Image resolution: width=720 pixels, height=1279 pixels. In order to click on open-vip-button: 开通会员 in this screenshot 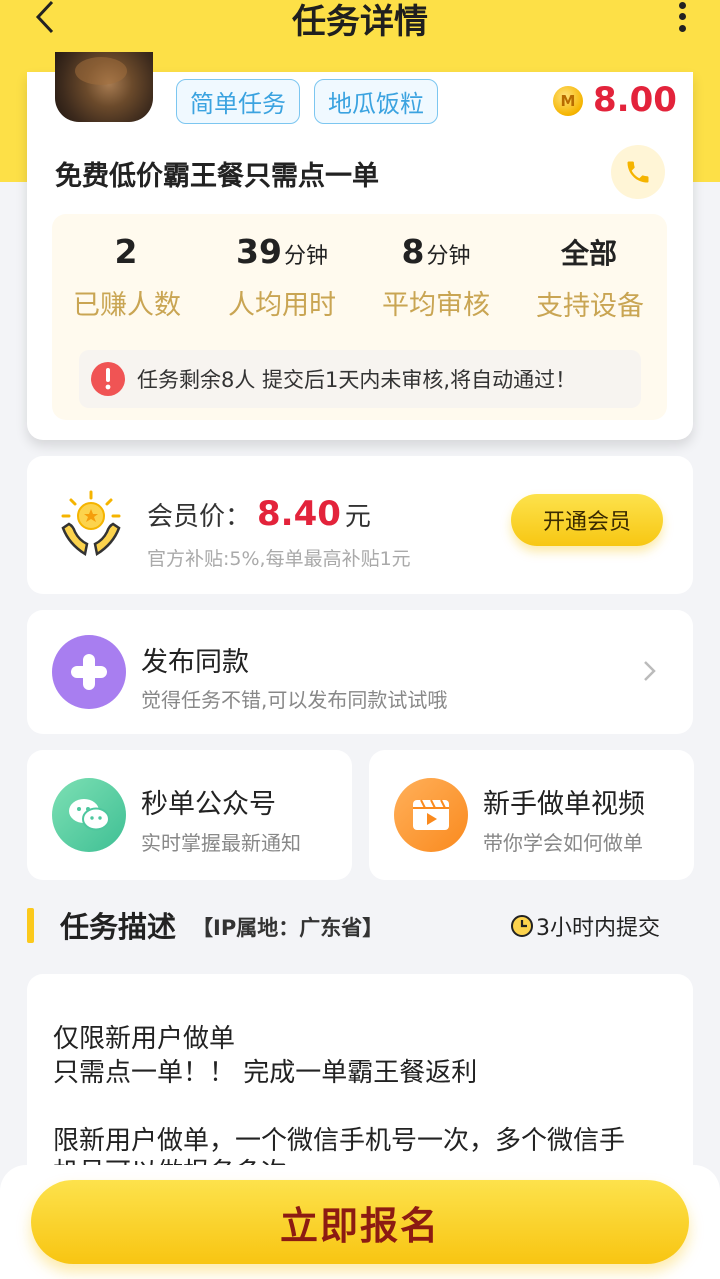, I will do `click(587, 520)`.